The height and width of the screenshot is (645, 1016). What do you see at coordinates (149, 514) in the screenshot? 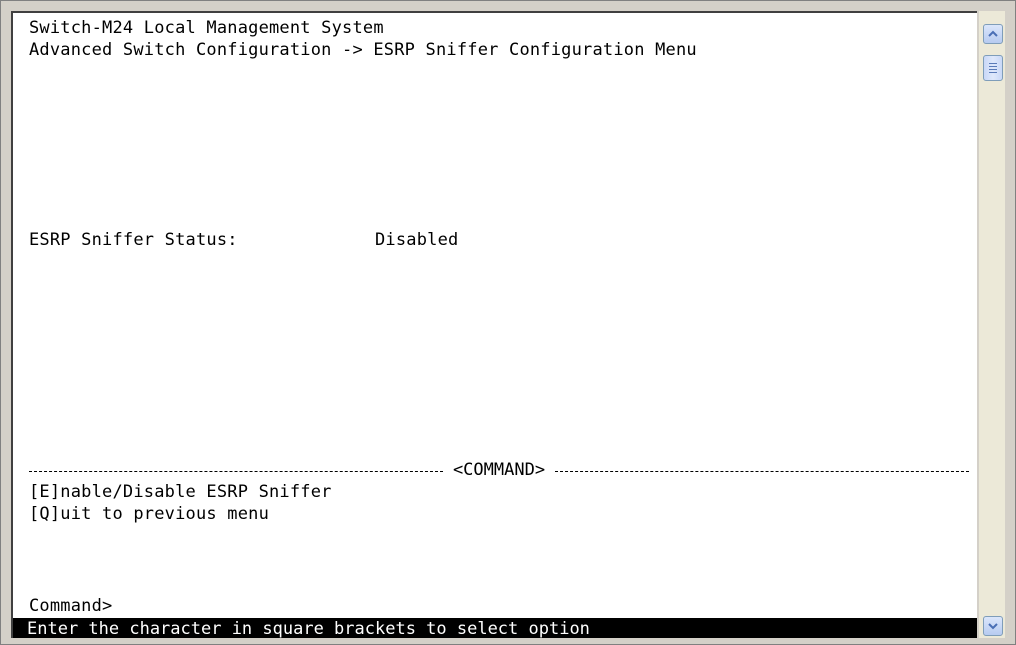
I see `quit-option: [Q]uit to previous menu` at bounding box center [149, 514].